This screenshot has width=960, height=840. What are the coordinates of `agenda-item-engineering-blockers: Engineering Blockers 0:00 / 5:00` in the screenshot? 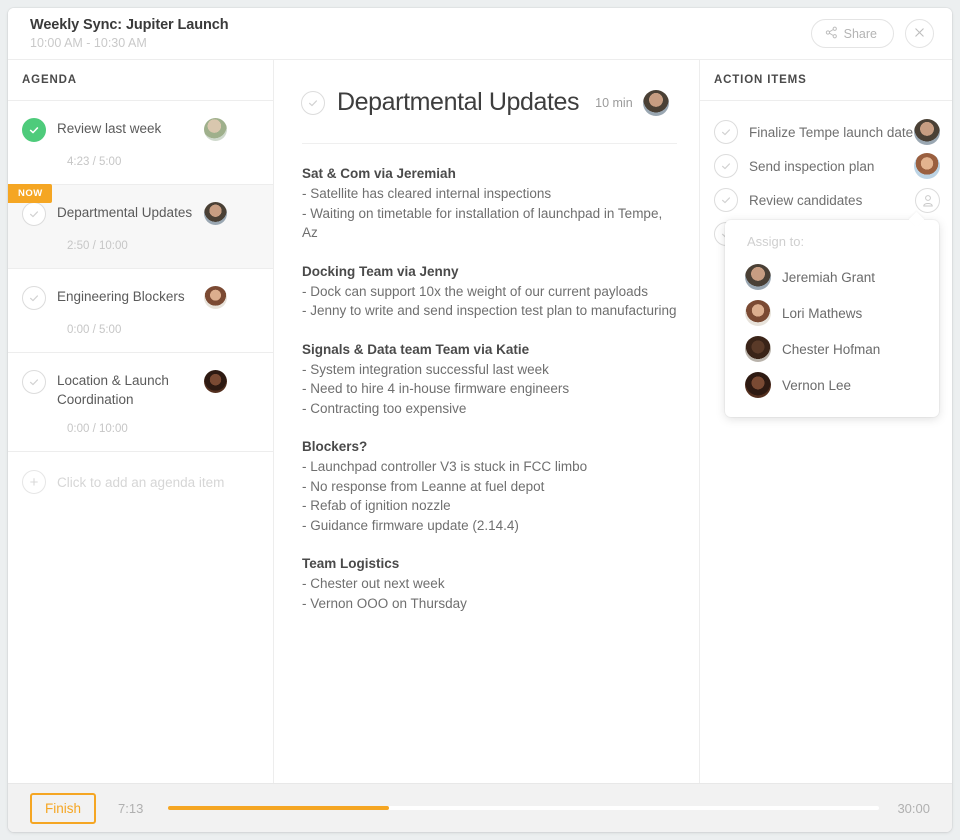 It's located at (140, 311).